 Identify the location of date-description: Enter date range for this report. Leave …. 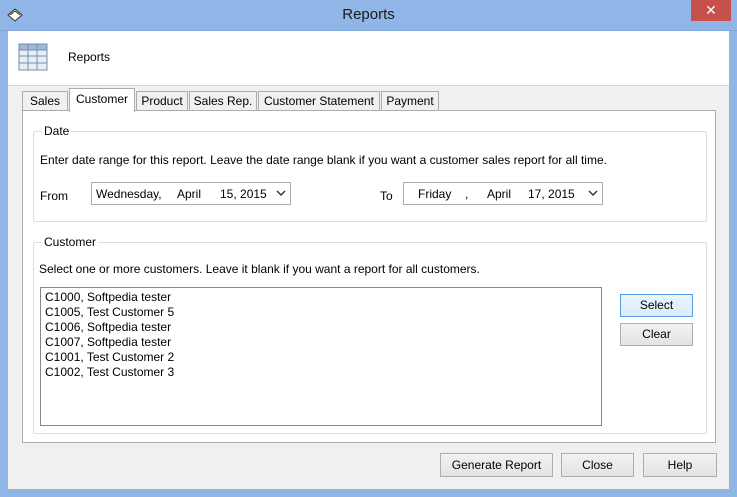
(323, 160).